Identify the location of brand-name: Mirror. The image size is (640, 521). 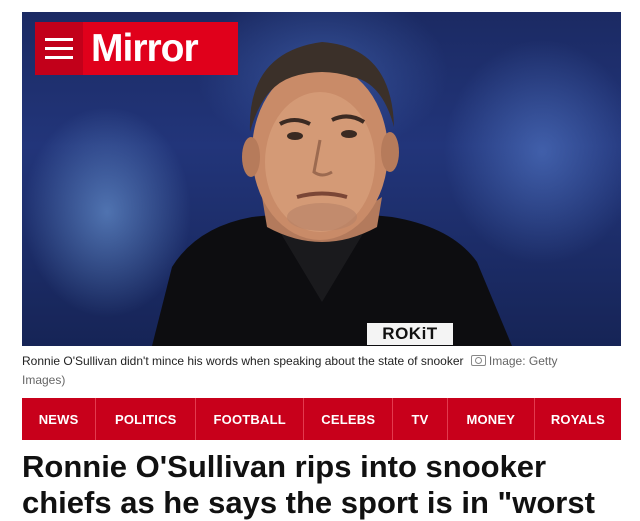
(145, 48).